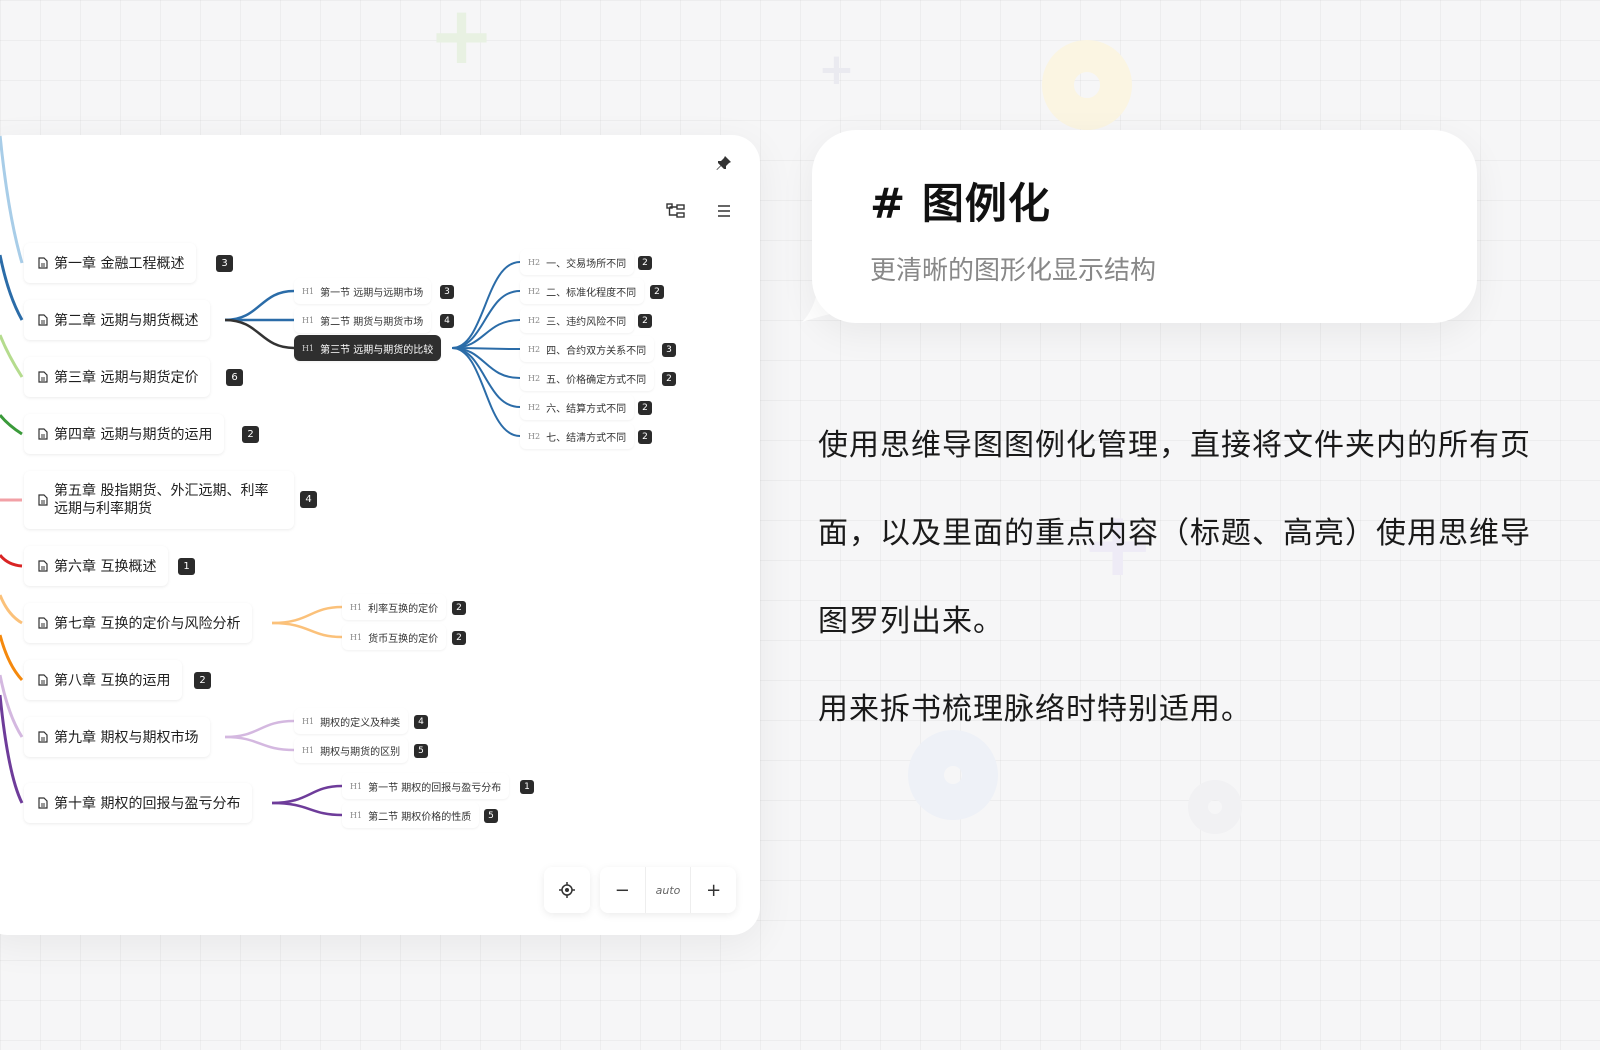 This screenshot has width=1600, height=1050. I want to click on count-badge: 3, so click(669, 350).